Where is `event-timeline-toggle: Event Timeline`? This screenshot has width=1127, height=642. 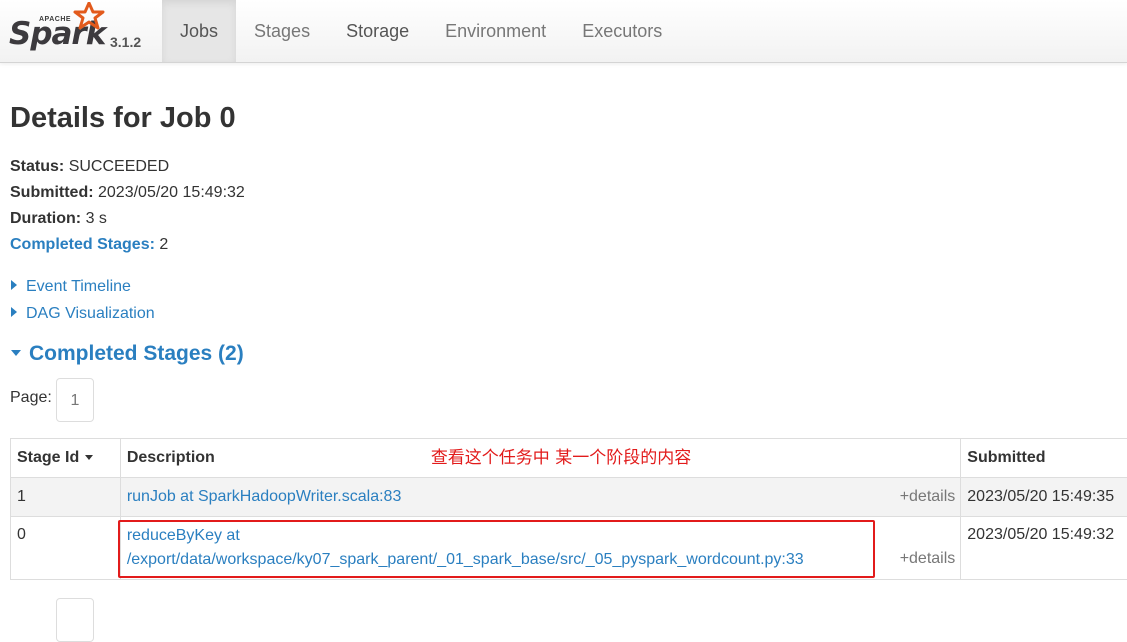 event-timeline-toggle: Event Timeline is located at coordinates (71, 287).